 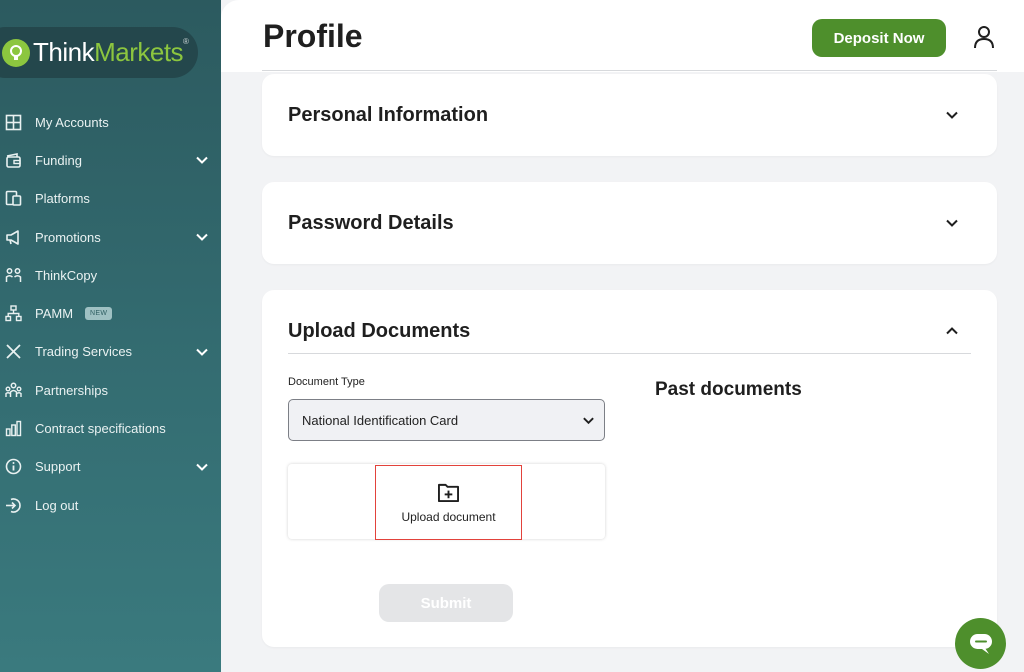 I want to click on tools-icon, so click(x=13, y=352).